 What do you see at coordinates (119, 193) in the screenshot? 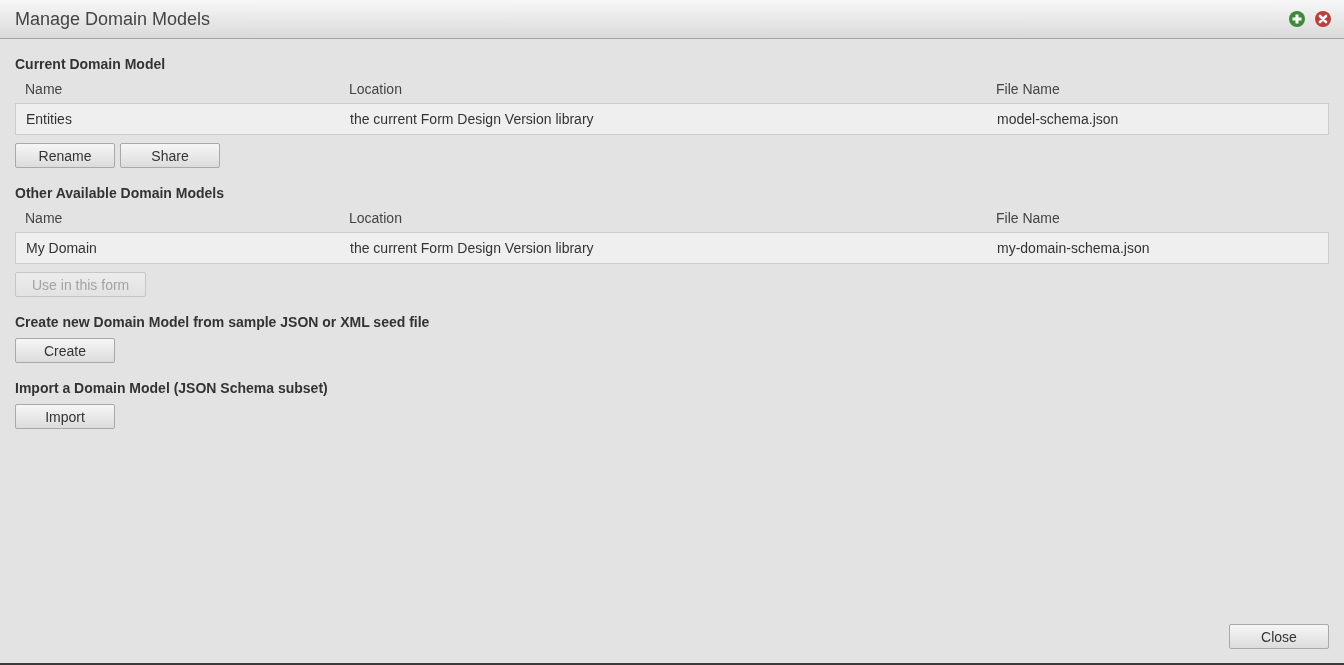
I see `section-heading: Other Available Domain Models` at bounding box center [119, 193].